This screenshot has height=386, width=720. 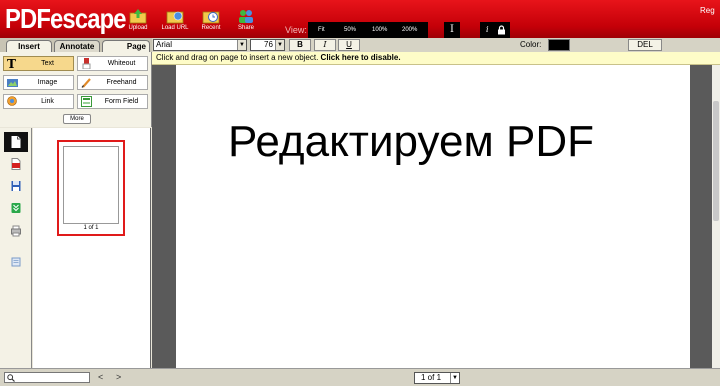 What do you see at coordinates (431, 377) in the screenshot?
I see `page-select-value: 1 of 1` at bounding box center [431, 377].